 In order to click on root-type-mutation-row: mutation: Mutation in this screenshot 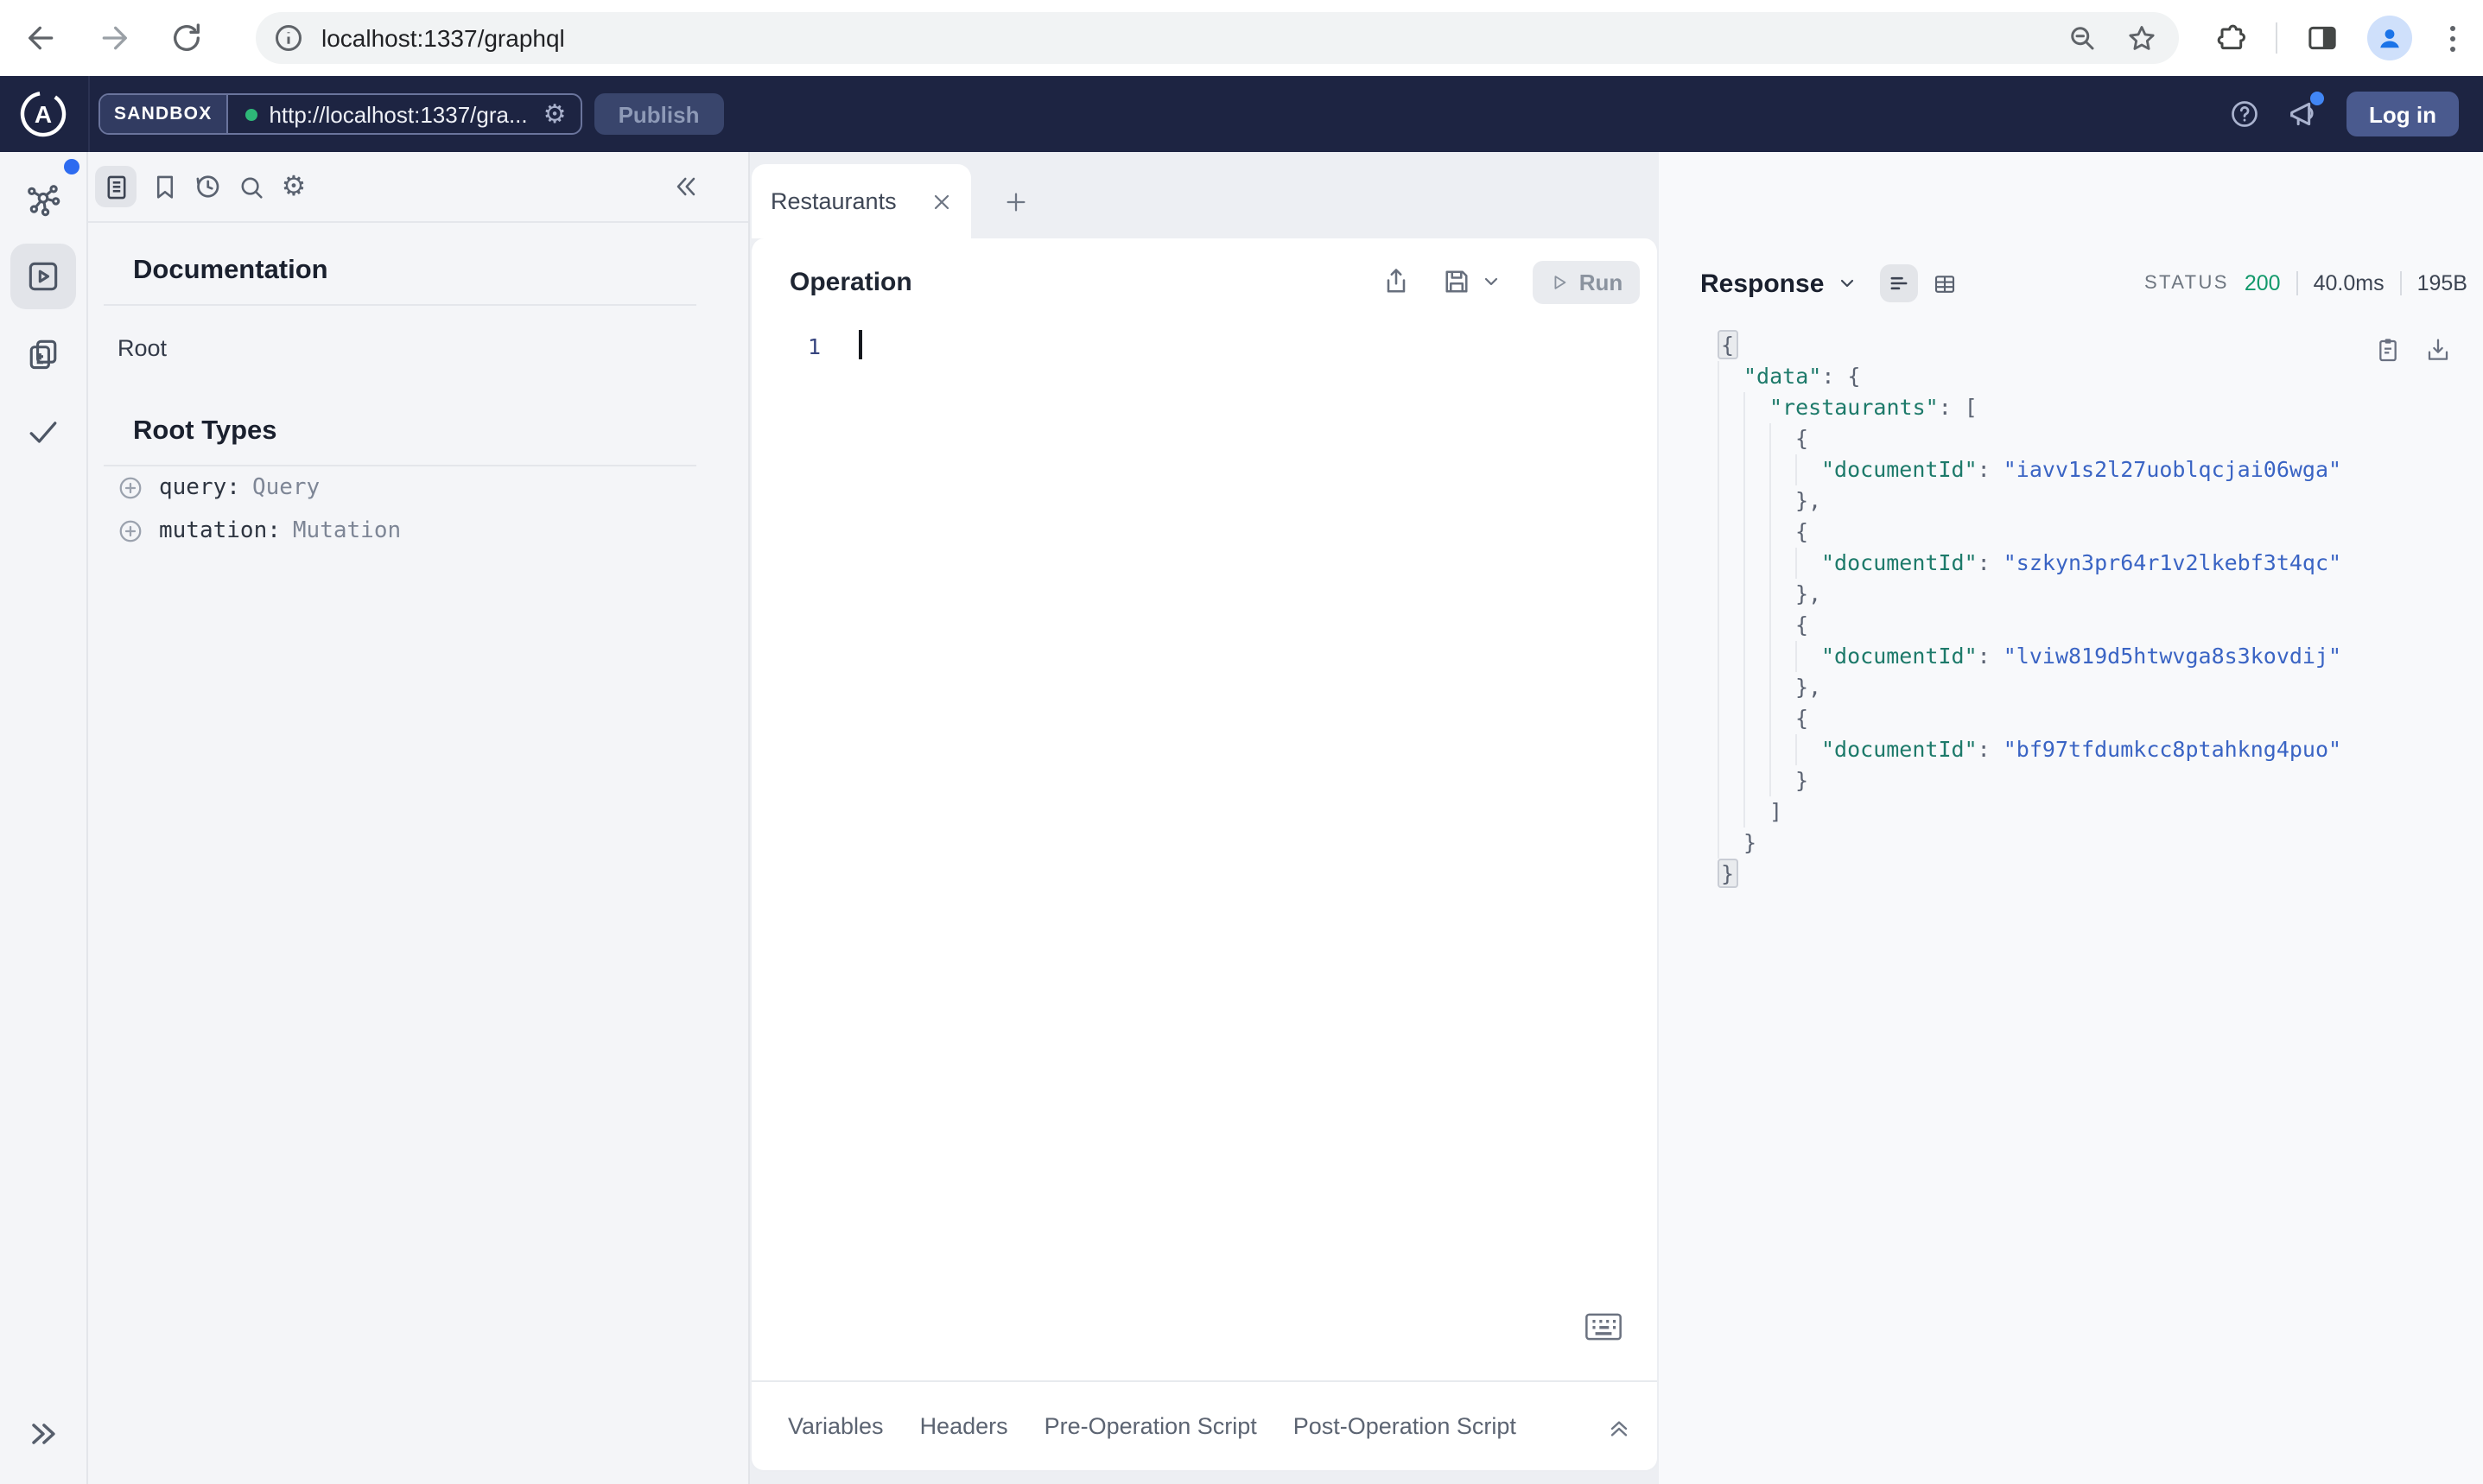, I will do `click(433, 531)`.